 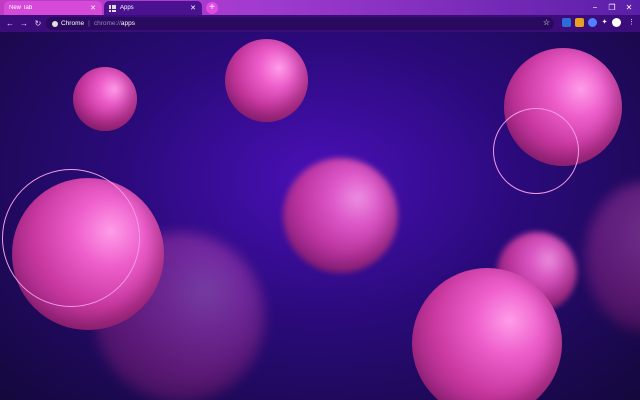 What do you see at coordinates (10, 23) in the screenshot?
I see `back-icon: ←` at bounding box center [10, 23].